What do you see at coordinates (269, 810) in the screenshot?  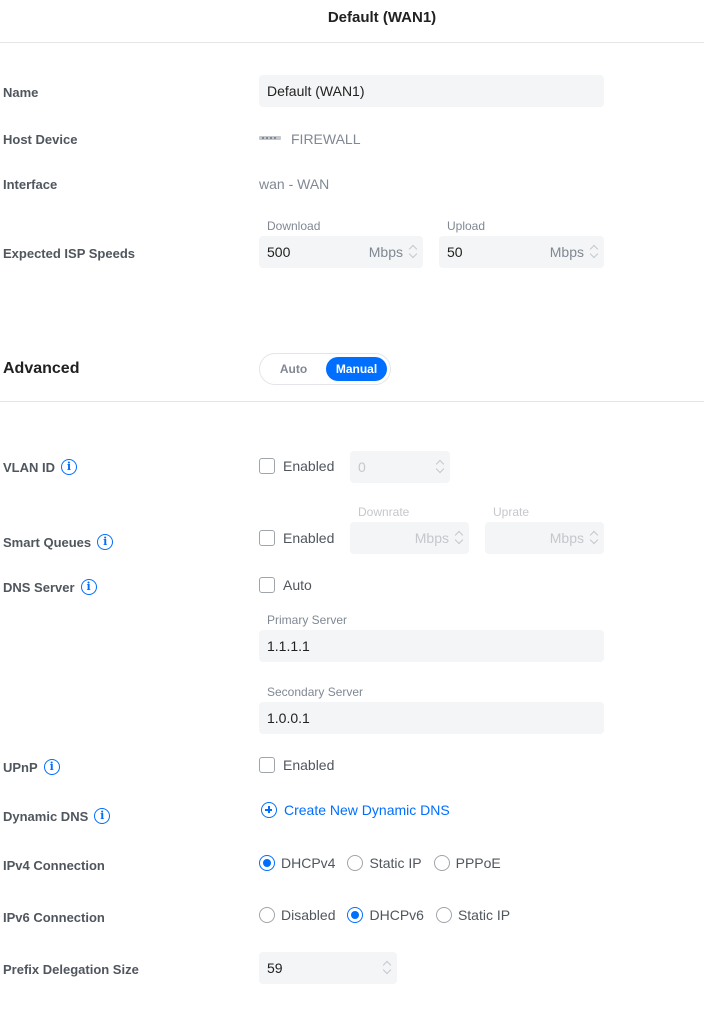 I see `plus-circle-icon` at bounding box center [269, 810].